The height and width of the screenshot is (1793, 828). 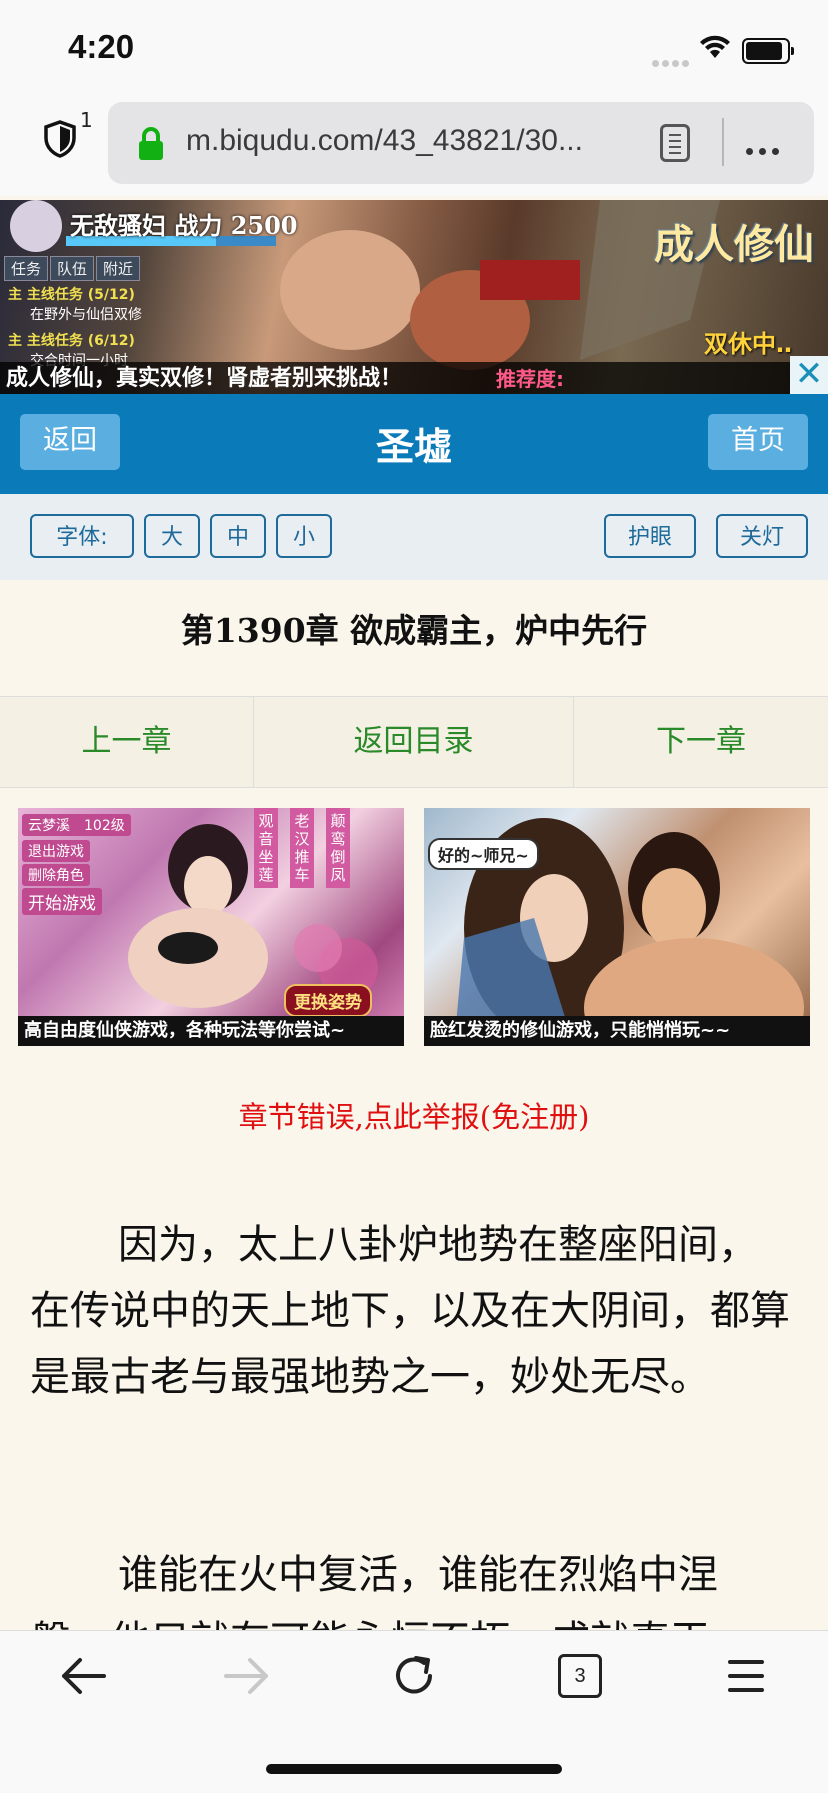 I want to click on site-header: 返回 圣墟 首页, so click(x=414, y=444).